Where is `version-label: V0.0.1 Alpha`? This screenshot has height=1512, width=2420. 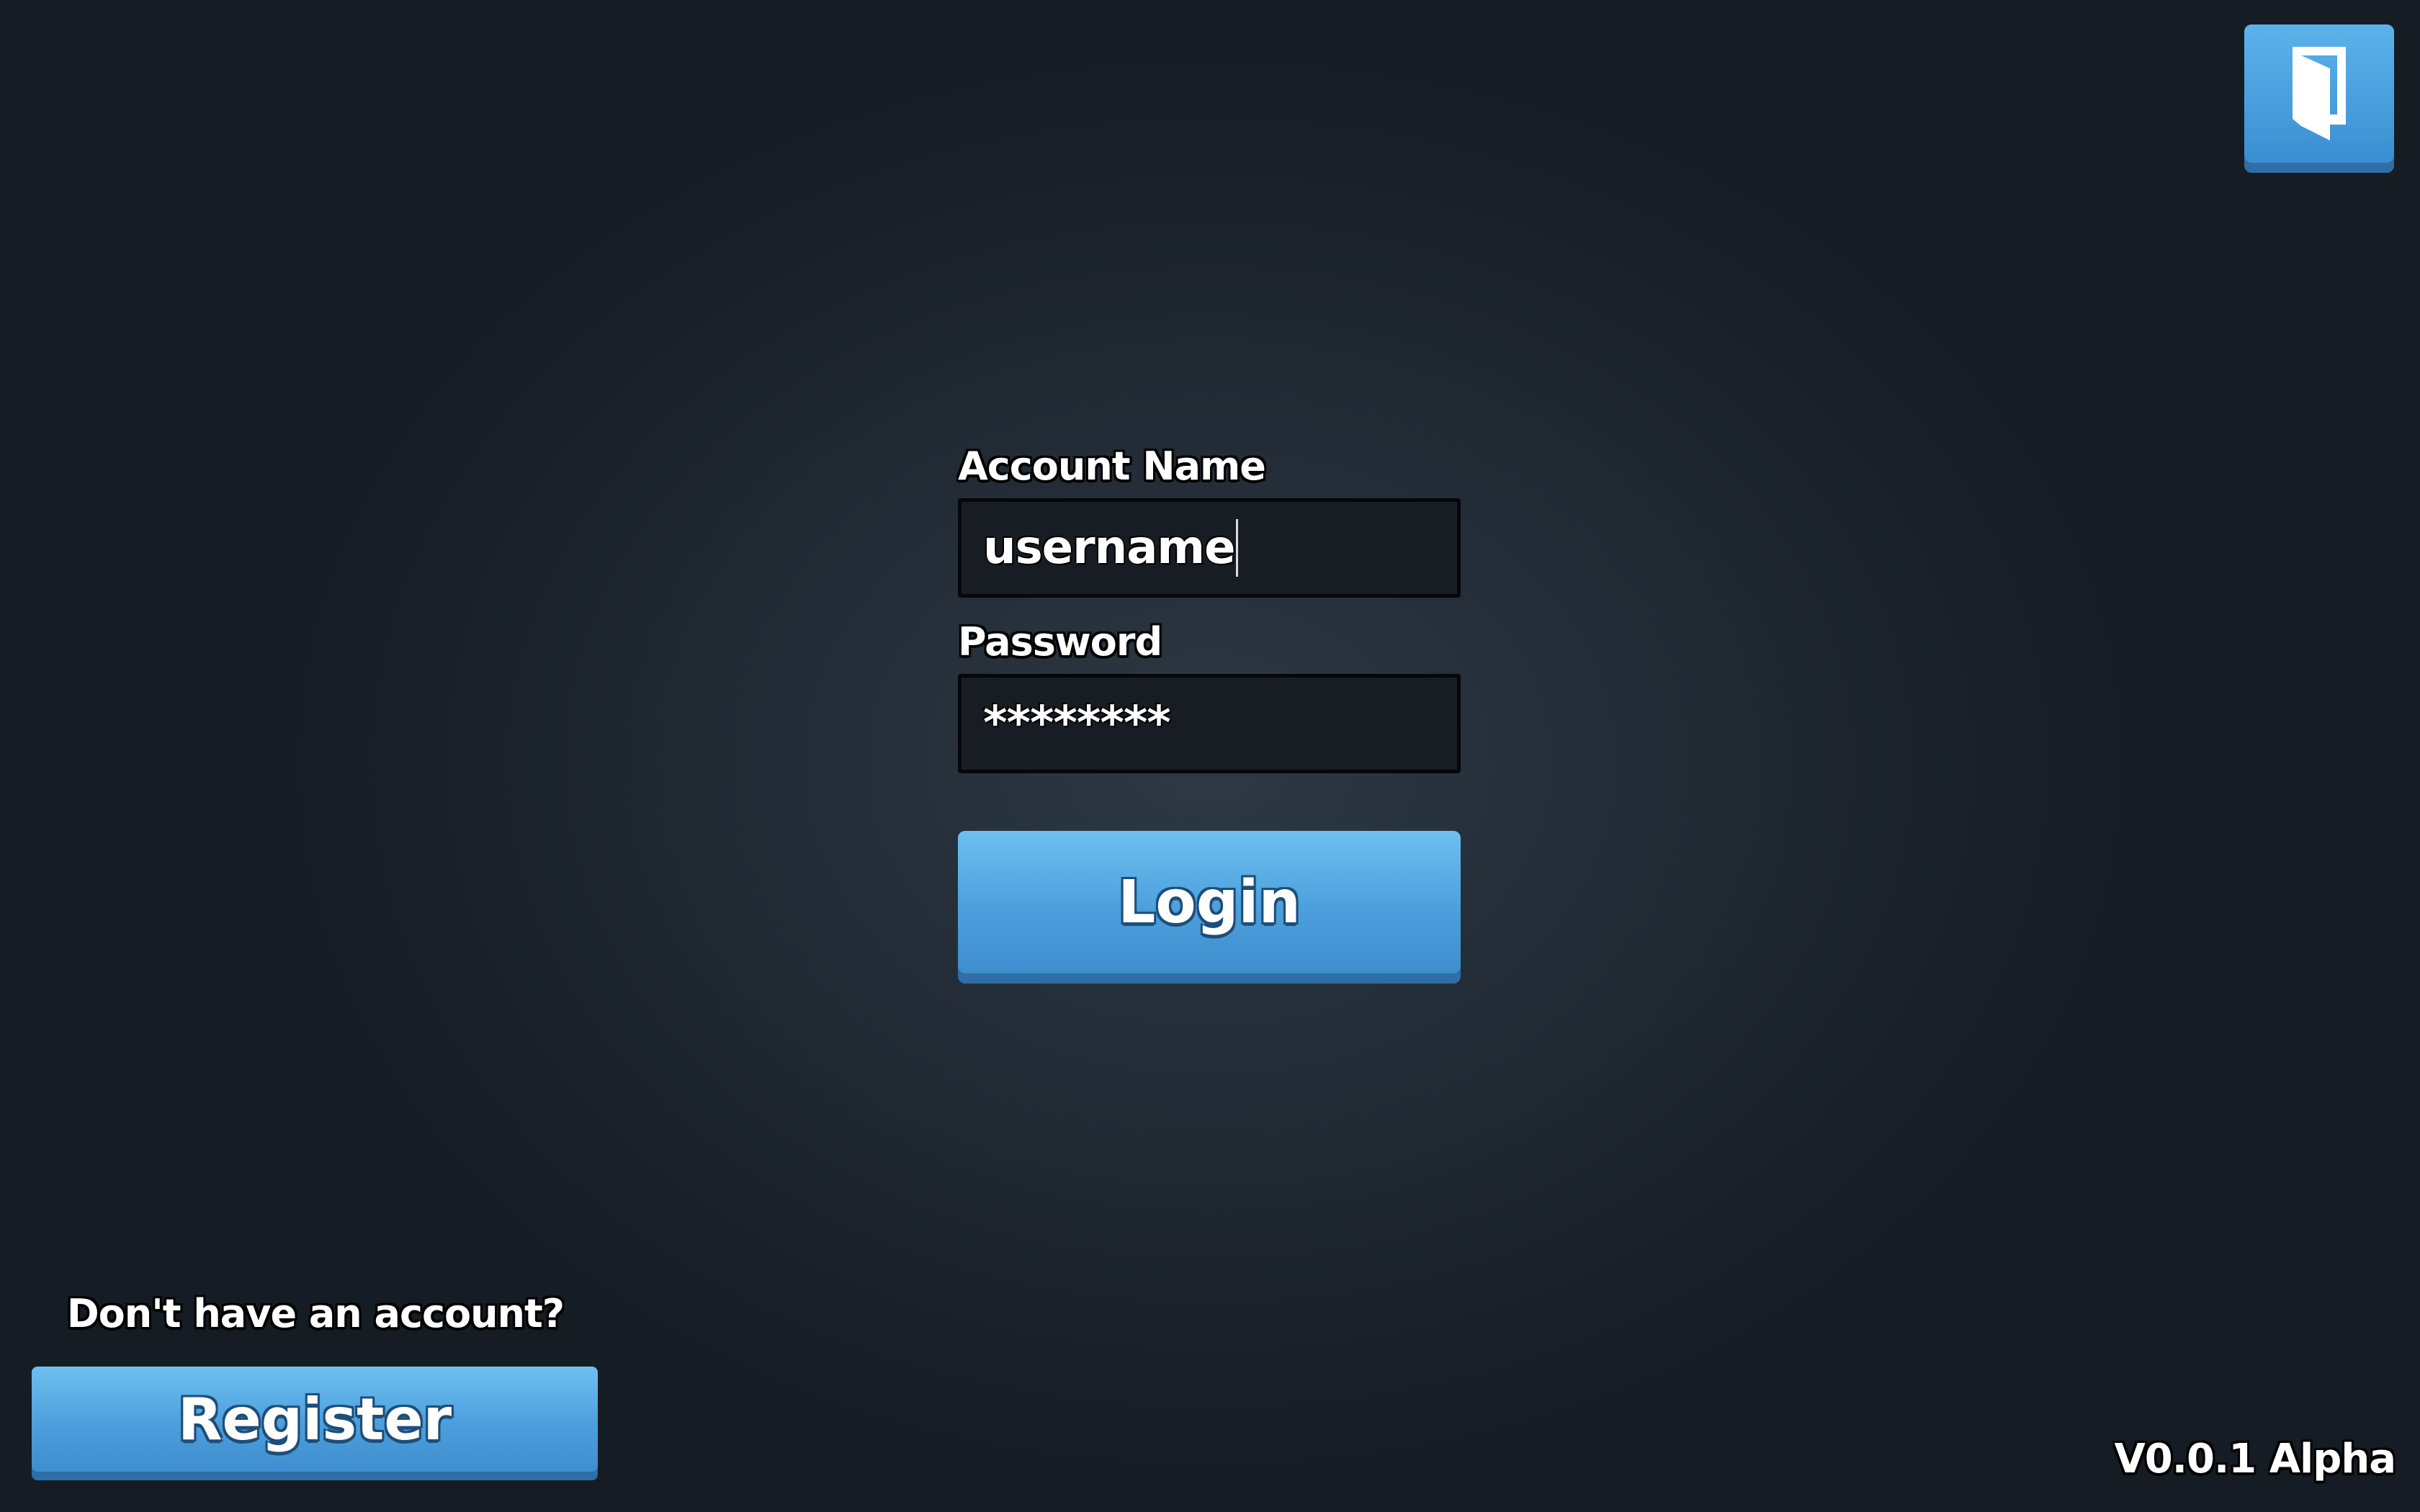 version-label: V0.0.1 Alpha is located at coordinates (2255, 1459).